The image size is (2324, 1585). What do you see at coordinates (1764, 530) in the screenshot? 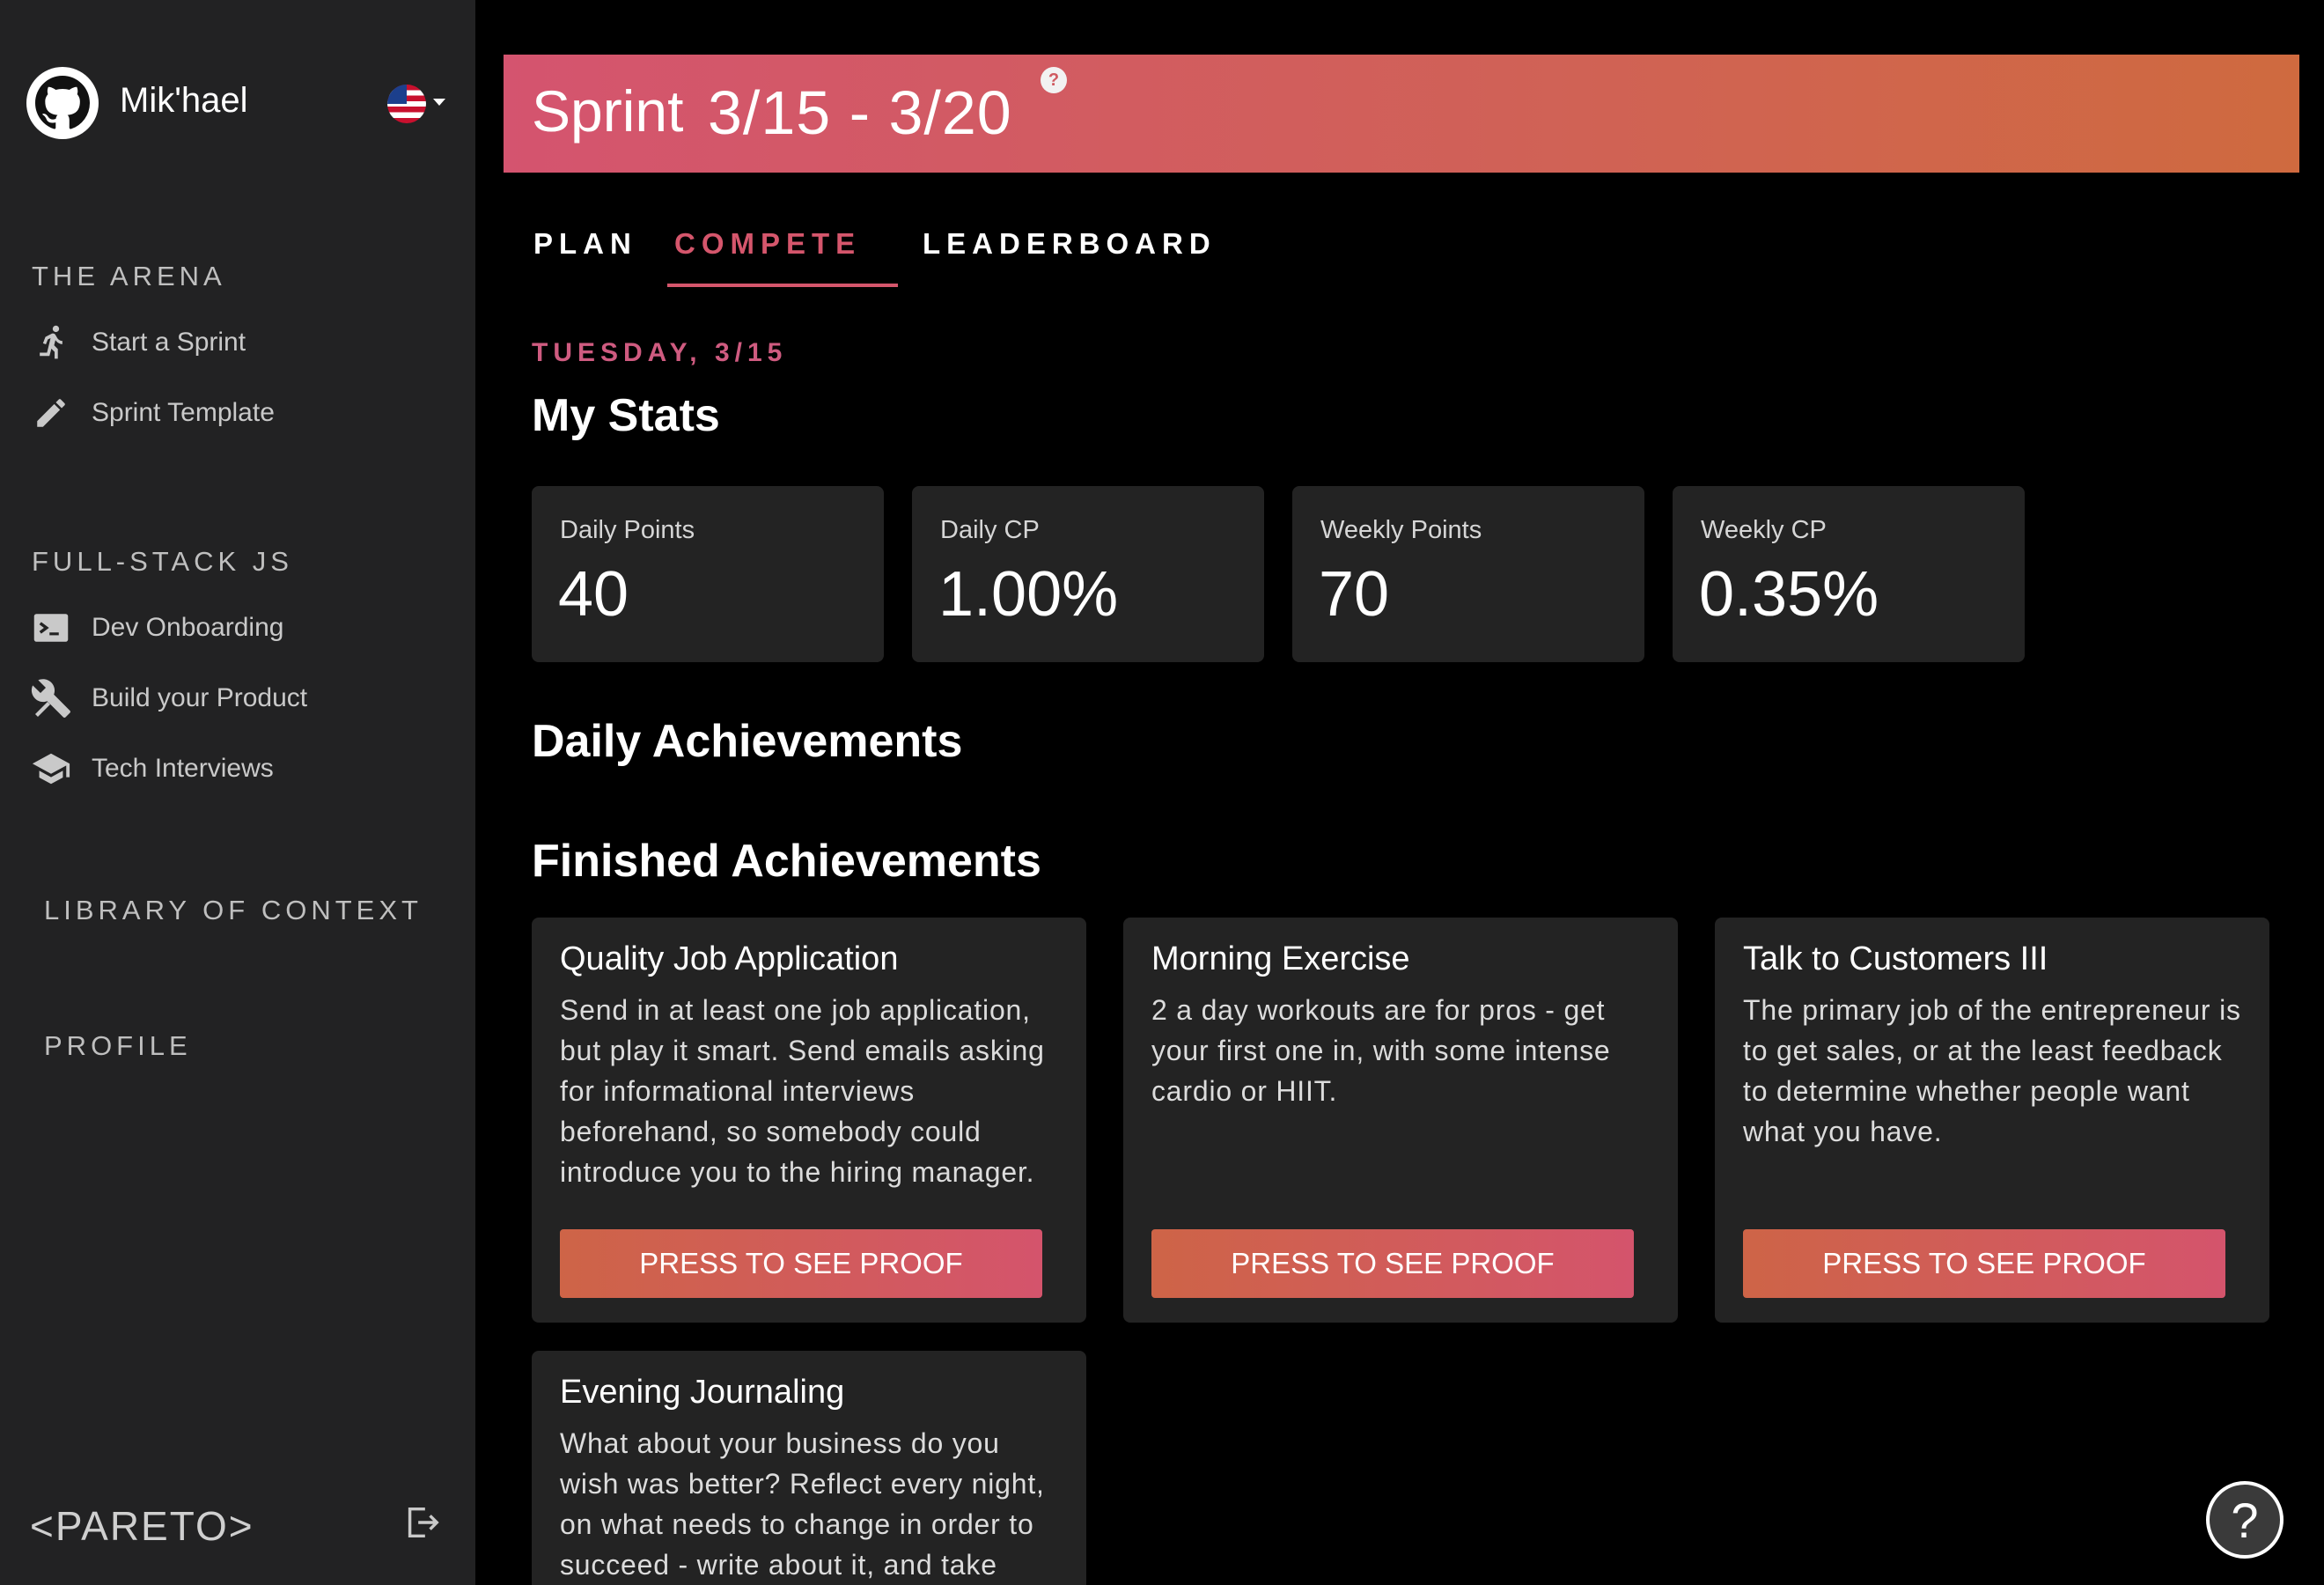
I see `stat-label: Weekly CP` at bounding box center [1764, 530].